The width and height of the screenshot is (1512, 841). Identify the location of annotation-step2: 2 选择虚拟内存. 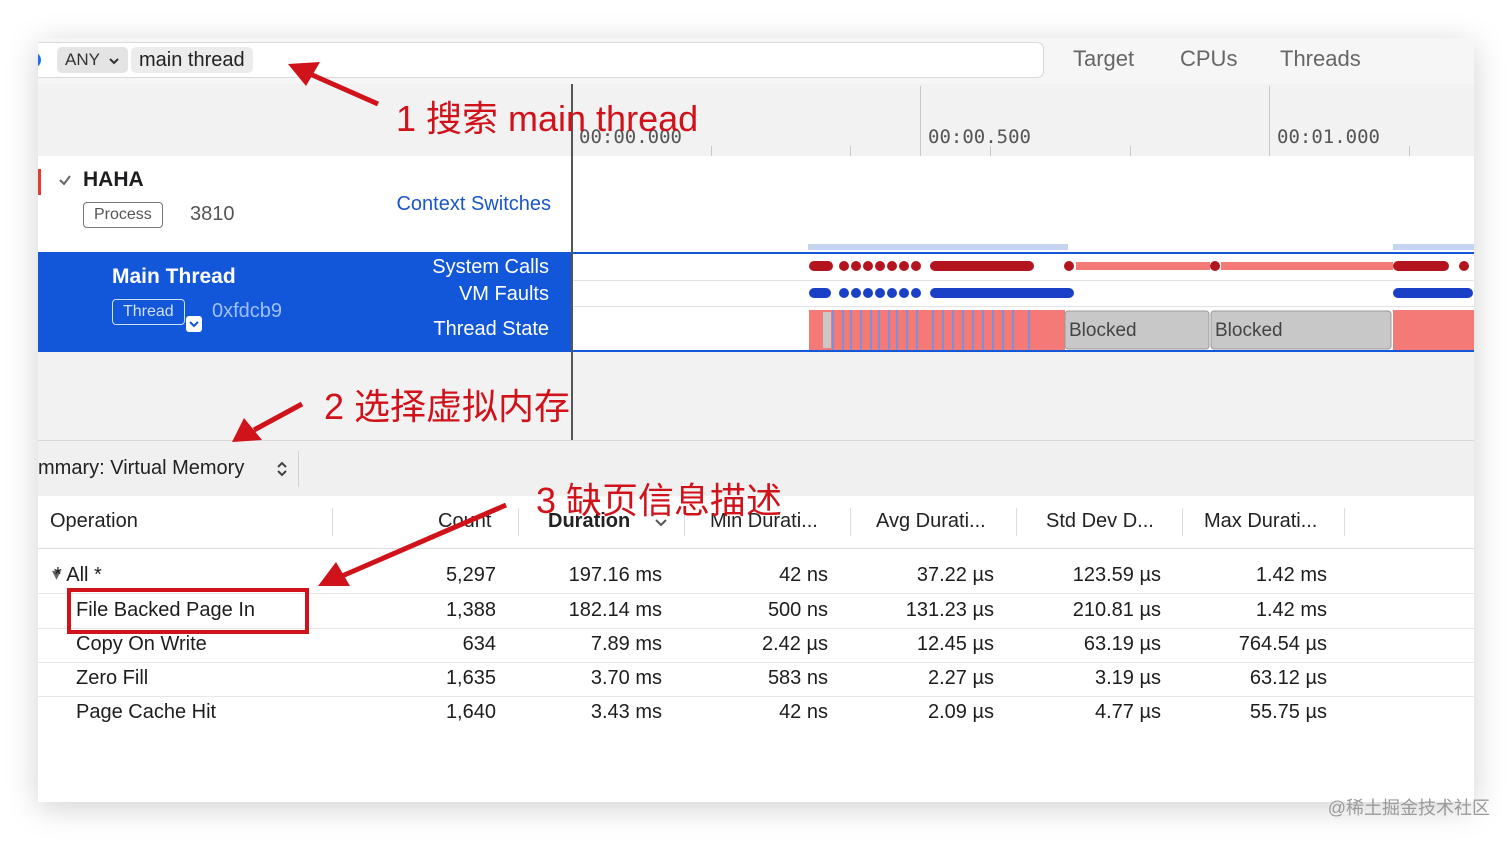
(447, 406).